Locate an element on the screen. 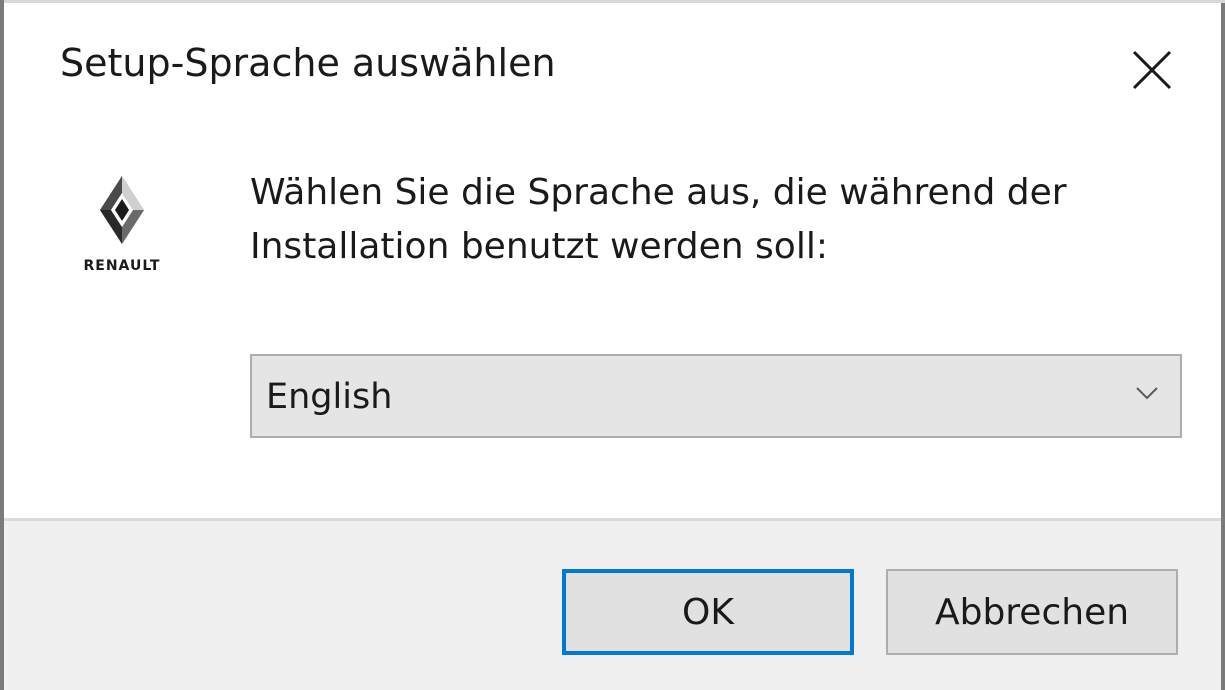 The height and width of the screenshot is (690, 1225). language-select-value: English is located at coordinates (329, 397).